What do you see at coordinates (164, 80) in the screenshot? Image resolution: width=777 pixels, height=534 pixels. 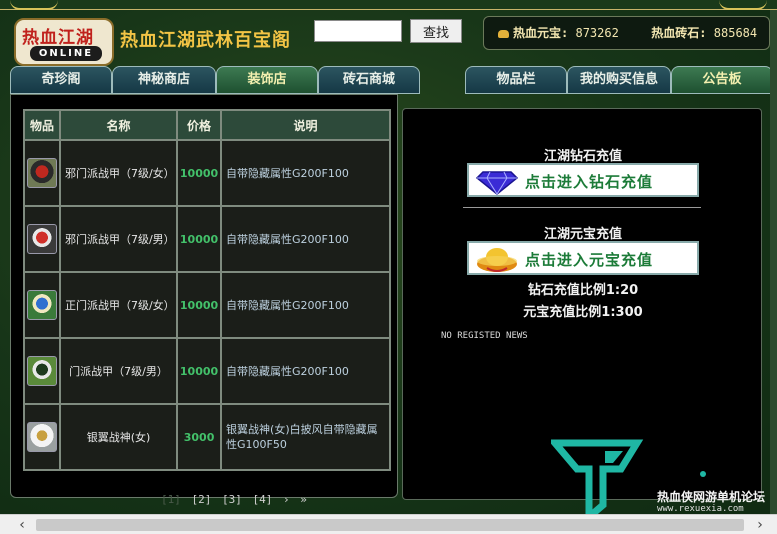 I see `tab-mystery-shop: 神秘商店` at bounding box center [164, 80].